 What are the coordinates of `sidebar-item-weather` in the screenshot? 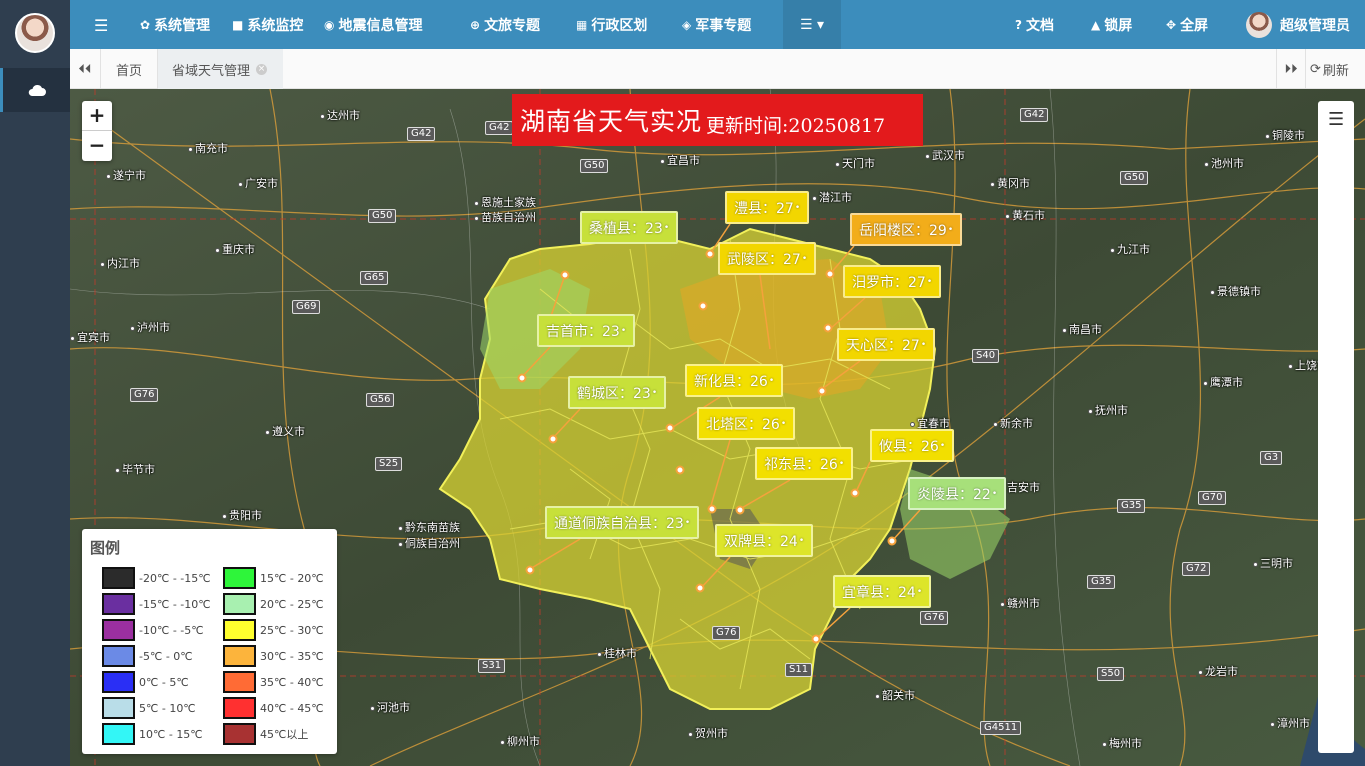 It's located at (35, 90).